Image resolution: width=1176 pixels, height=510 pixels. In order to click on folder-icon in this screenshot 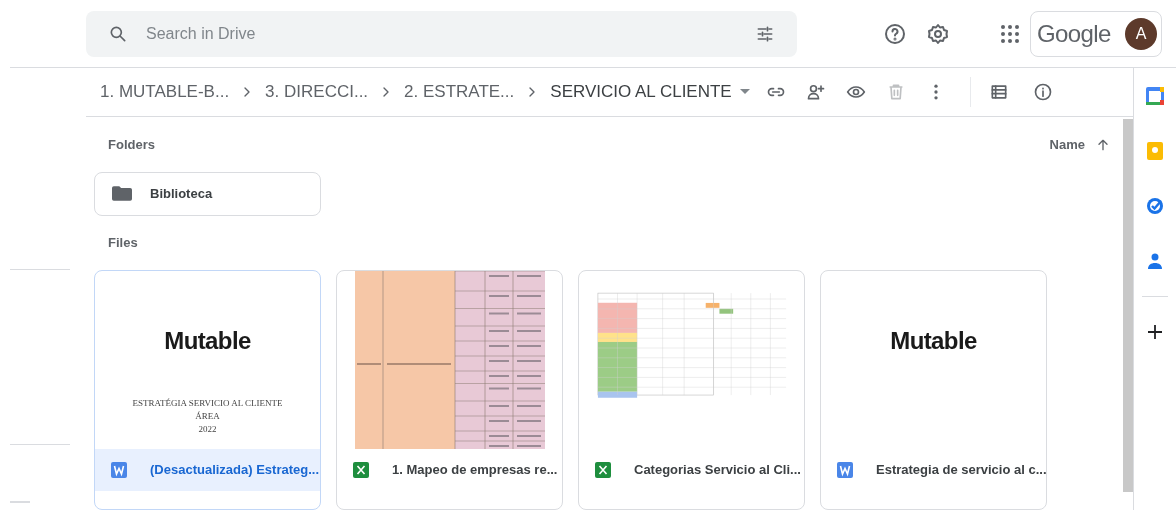, I will do `click(122, 194)`.